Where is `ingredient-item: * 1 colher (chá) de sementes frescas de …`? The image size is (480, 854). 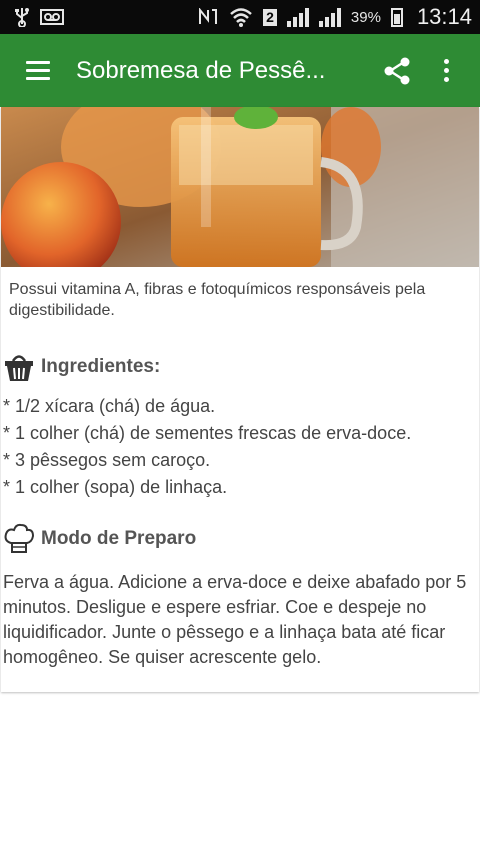 ingredient-item: * 1 colher (chá) de sementes frescas de … is located at coordinates (207, 433).